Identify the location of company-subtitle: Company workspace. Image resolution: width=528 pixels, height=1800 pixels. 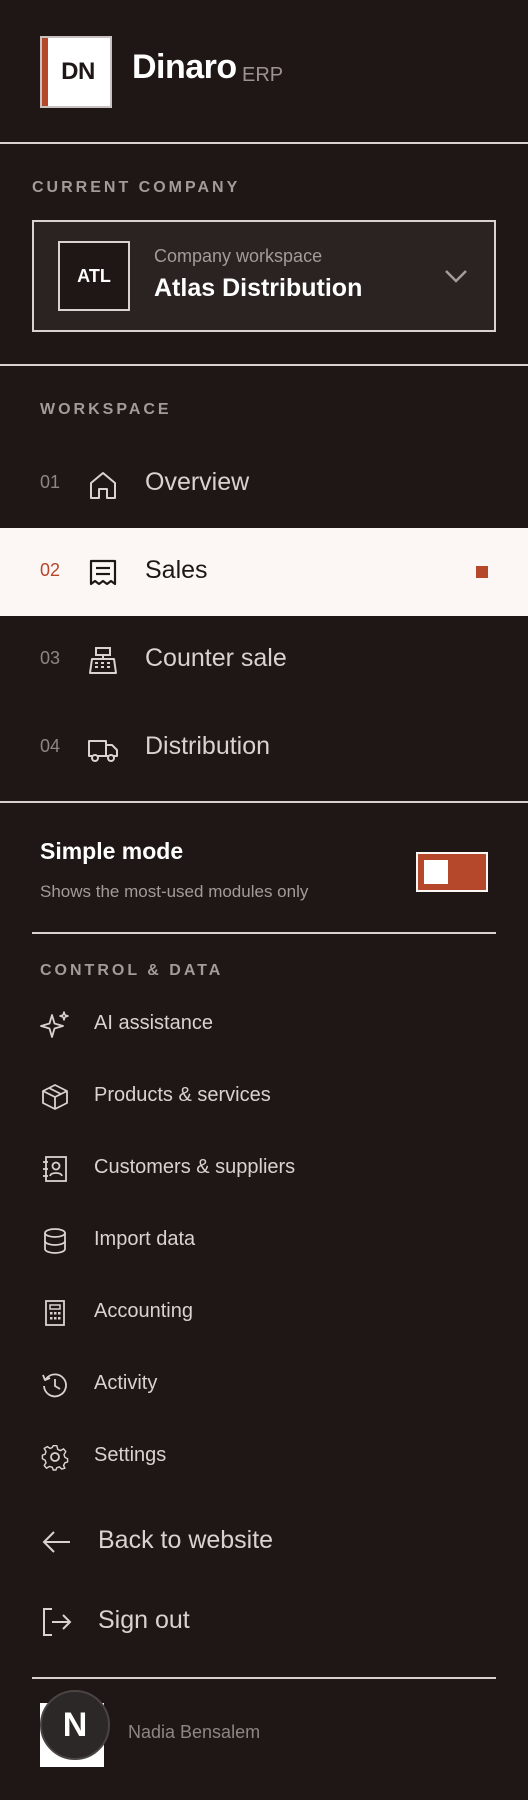
(238, 256).